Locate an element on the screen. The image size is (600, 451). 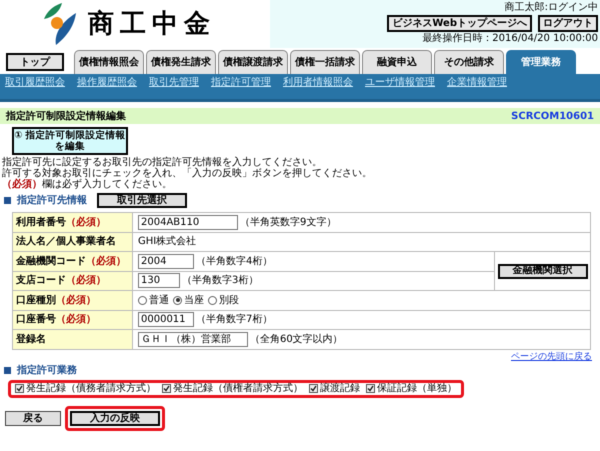
action-button: 入力の反映 is located at coordinates (115, 418).